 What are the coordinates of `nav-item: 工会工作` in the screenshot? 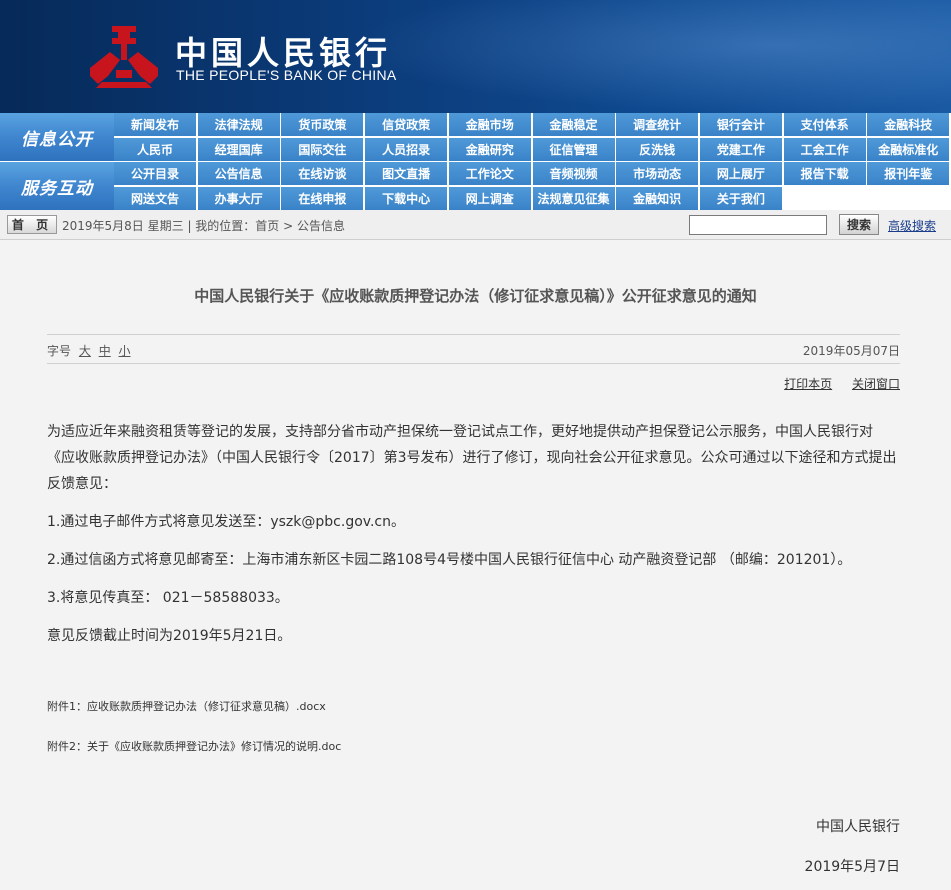 It's located at (824, 149).